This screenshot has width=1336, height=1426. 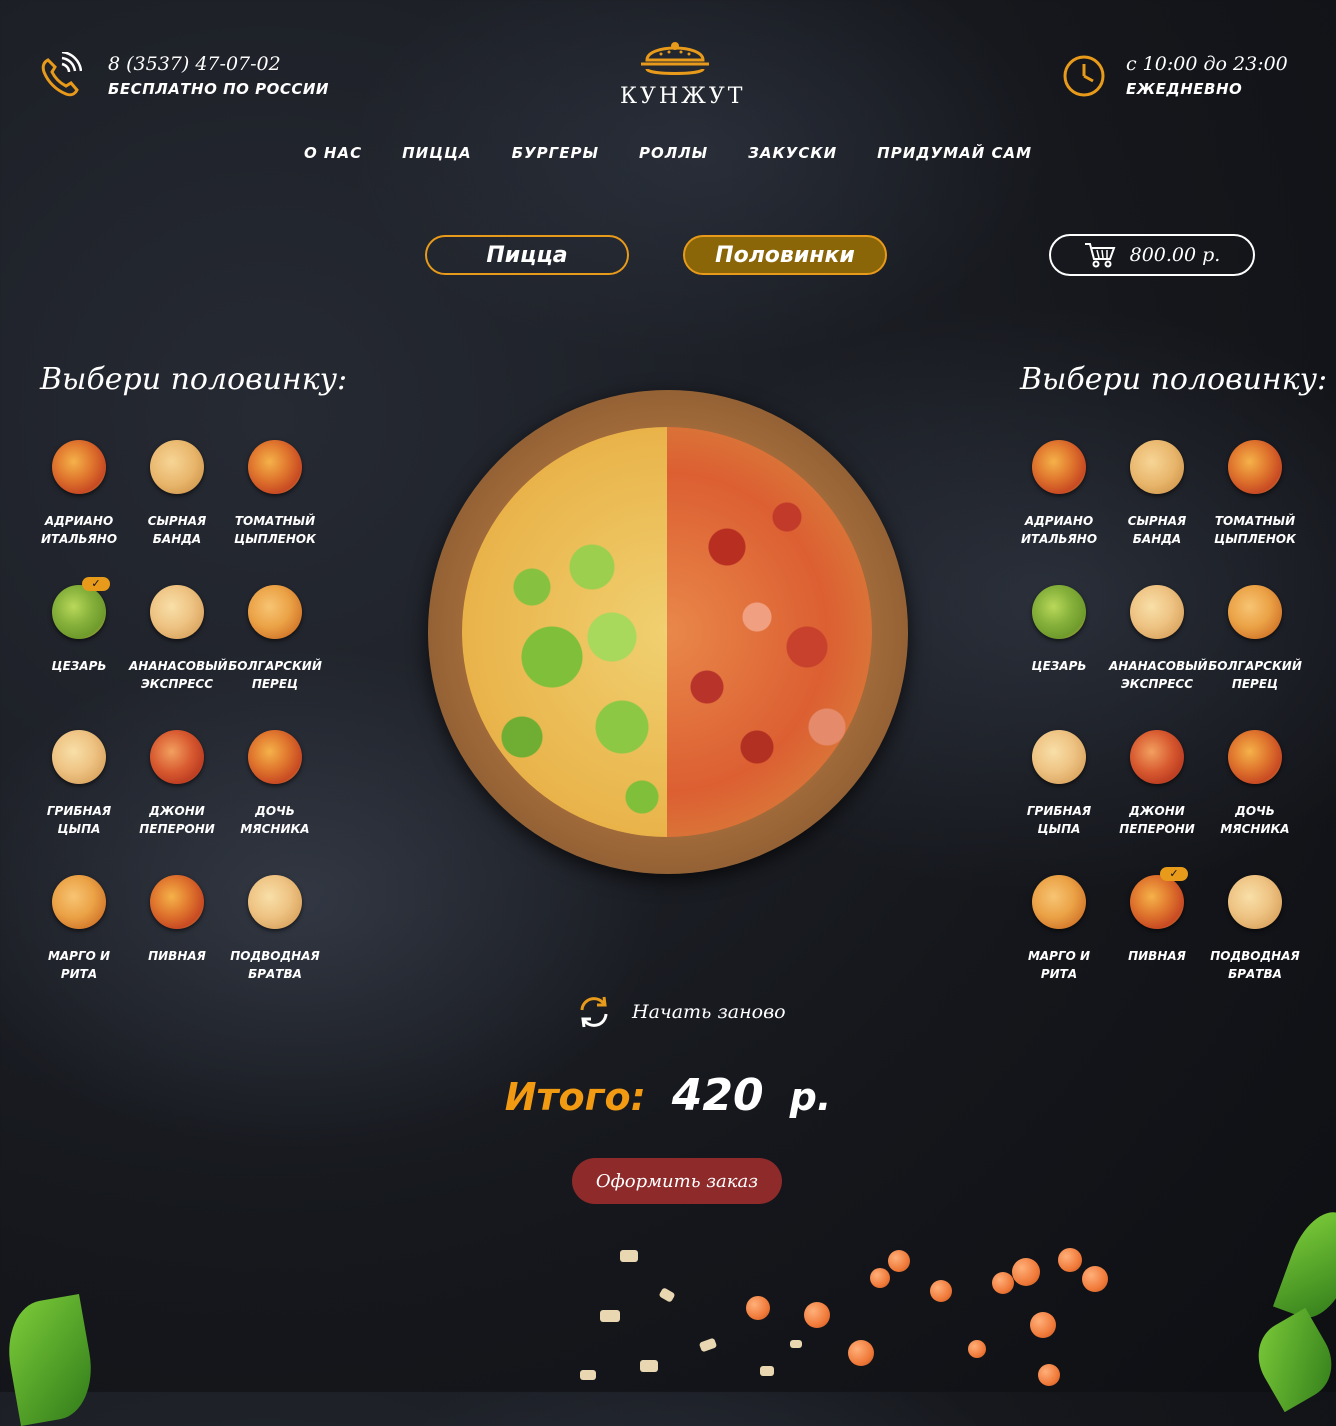 What do you see at coordinates (1100, 255) in the screenshot?
I see `cart-icon` at bounding box center [1100, 255].